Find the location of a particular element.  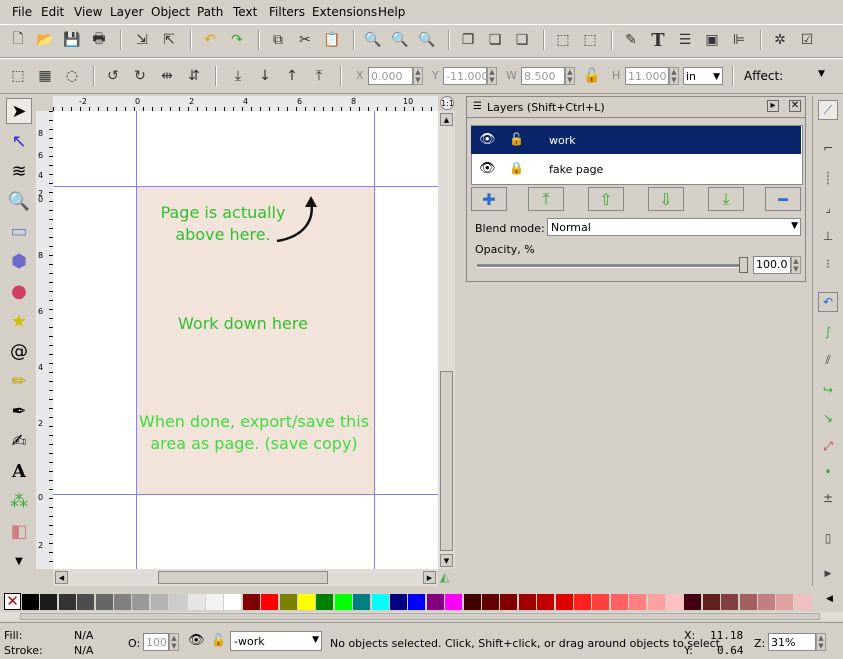

document-metadata-icon: ☑ is located at coordinates (807, 40).